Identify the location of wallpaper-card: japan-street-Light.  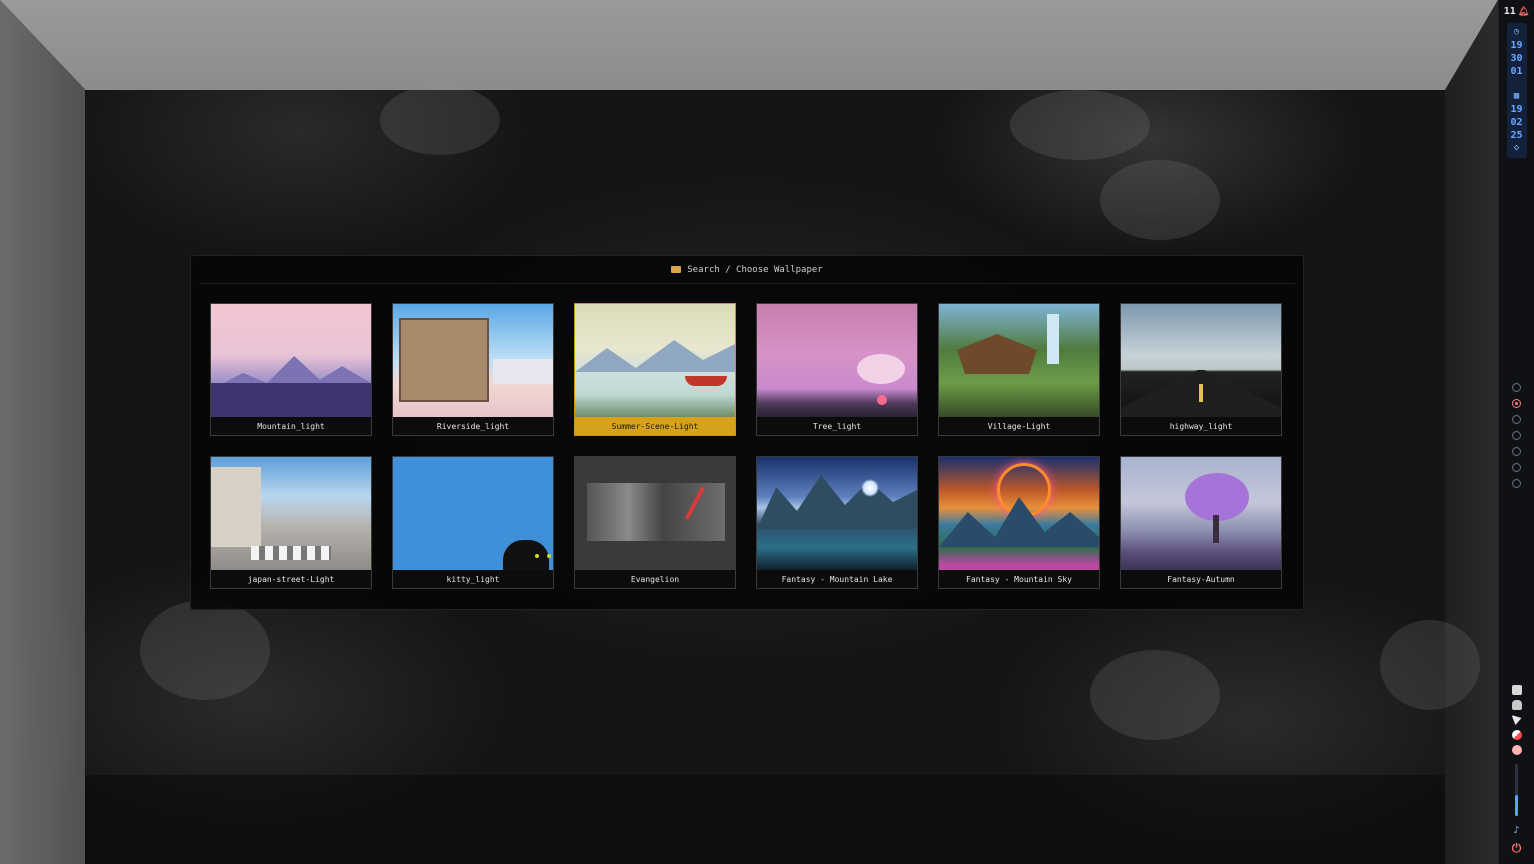
(291, 522).